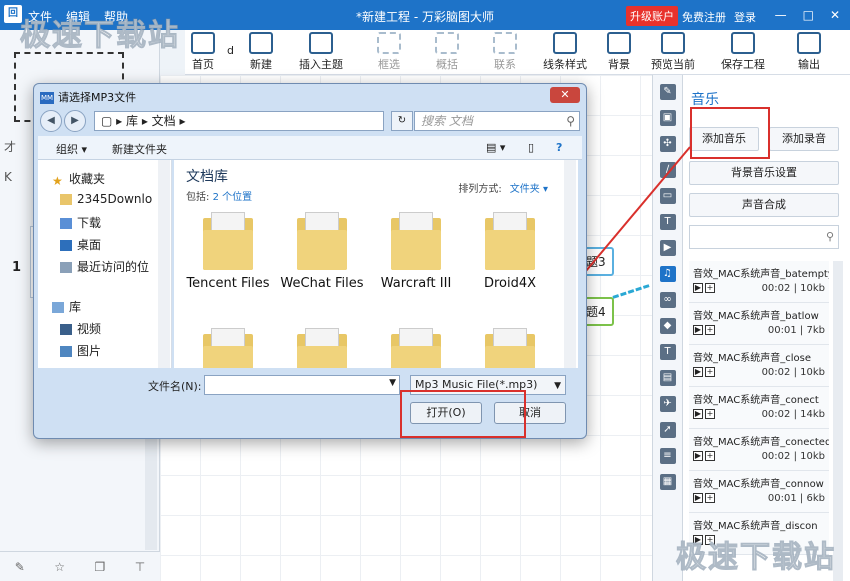 The width and height of the screenshot is (850, 581). What do you see at coordinates (619, 52) in the screenshot?
I see `background-button: 背景` at bounding box center [619, 52].